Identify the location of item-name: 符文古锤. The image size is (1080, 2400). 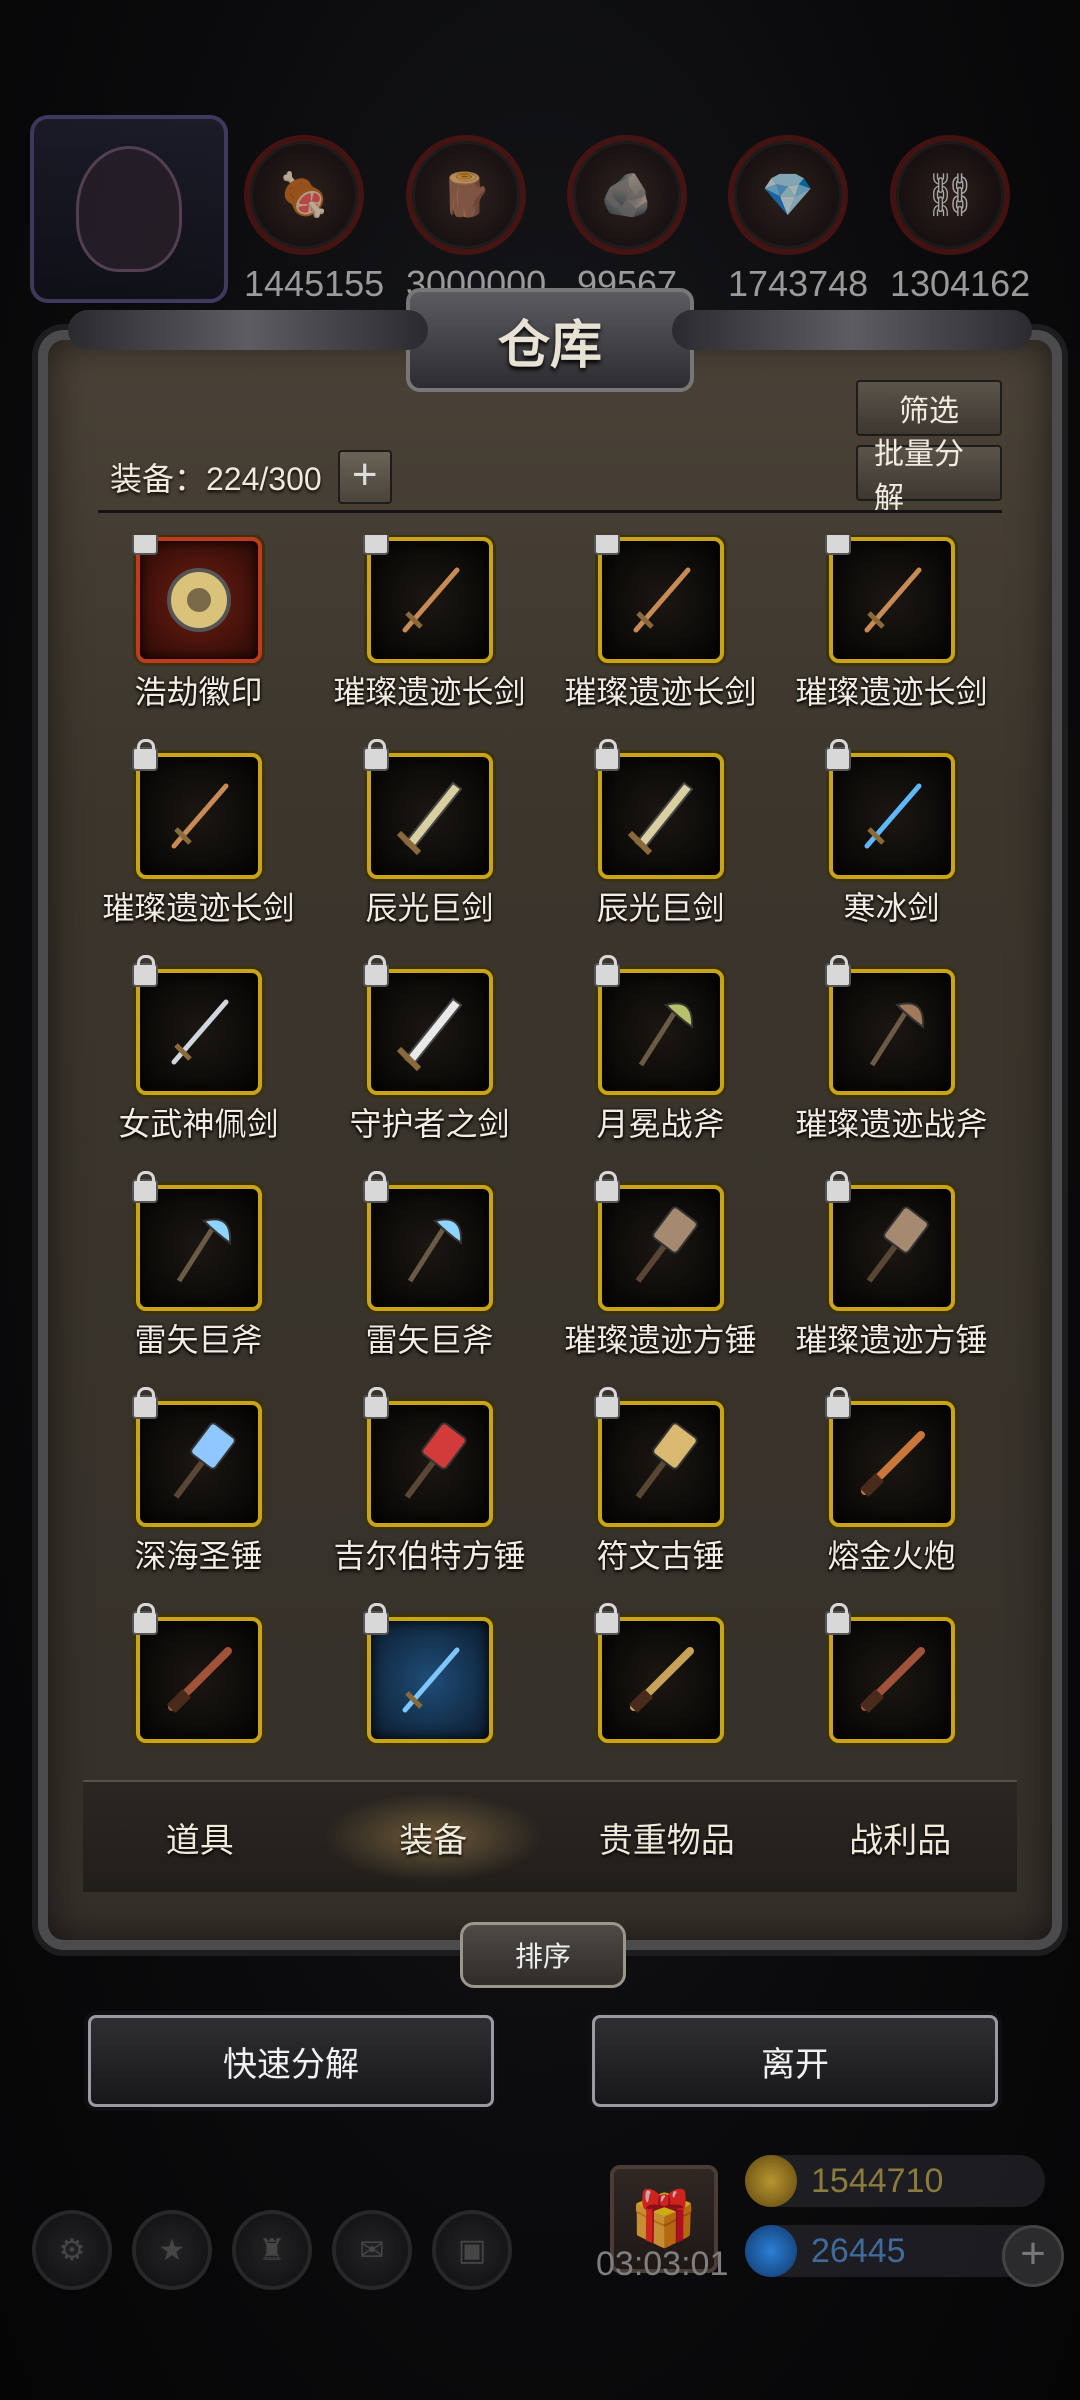
(660, 1556).